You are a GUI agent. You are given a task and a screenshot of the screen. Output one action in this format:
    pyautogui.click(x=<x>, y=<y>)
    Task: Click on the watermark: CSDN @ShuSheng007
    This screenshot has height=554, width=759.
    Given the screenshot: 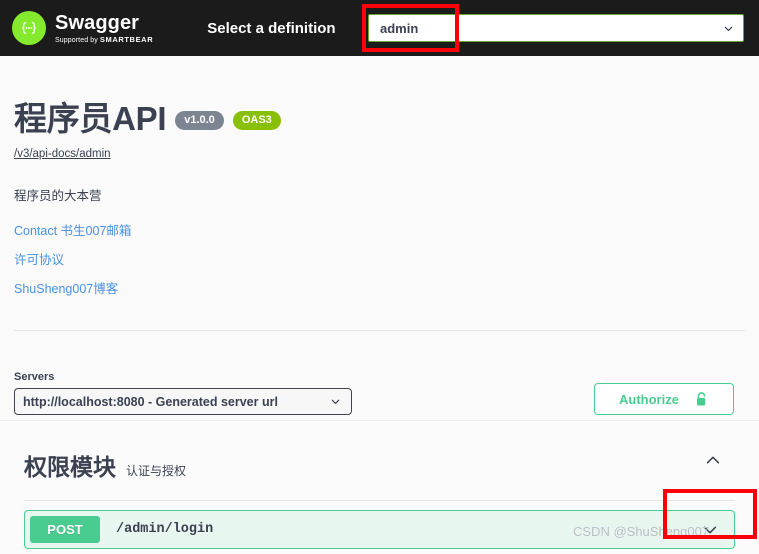 What is the action you would take?
    pyautogui.click(x=641, y=531)
    